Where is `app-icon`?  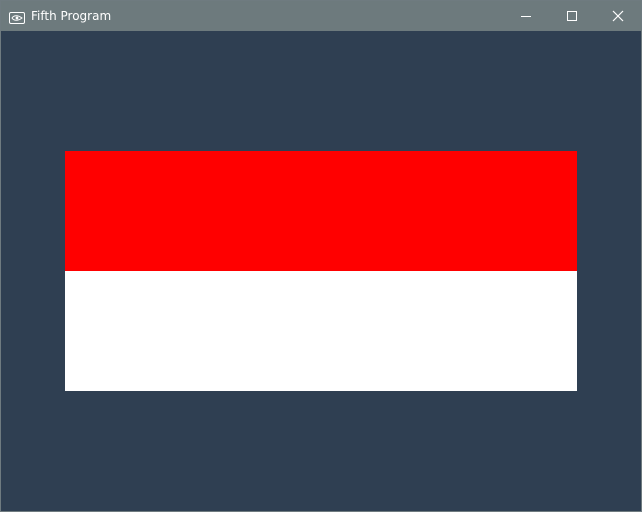 app-icon is located at coordinates (17, 16).